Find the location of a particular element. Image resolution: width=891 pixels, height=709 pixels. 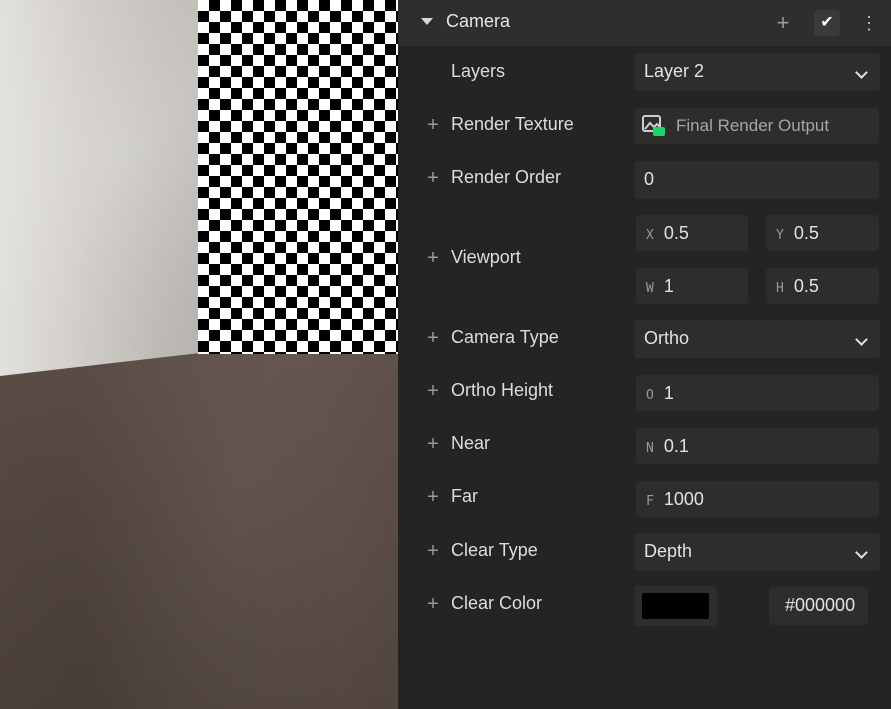

collapse-caret-icon is located at coordinates (427, 21).